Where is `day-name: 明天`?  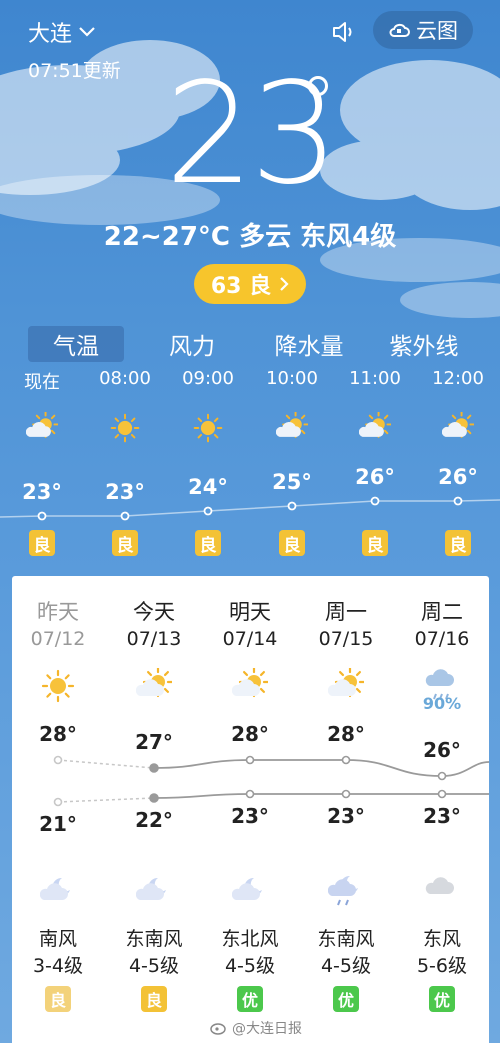
day-name: 明天 is located at coordinates (250, 612).